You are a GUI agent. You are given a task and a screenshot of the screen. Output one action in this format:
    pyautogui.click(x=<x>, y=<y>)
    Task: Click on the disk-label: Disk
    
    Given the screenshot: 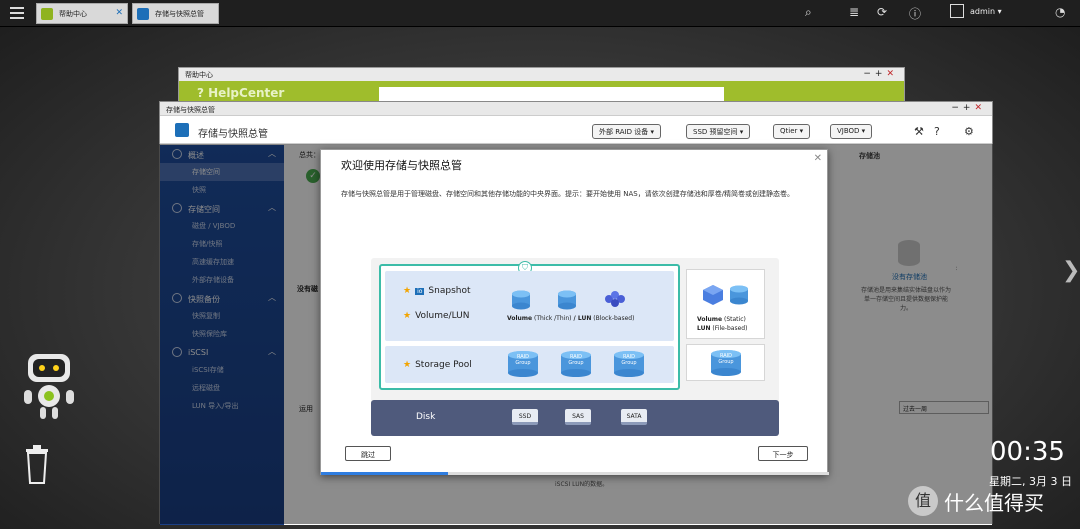 What is the action you would take?
    pyautogui.click(x=426, y=417)
    